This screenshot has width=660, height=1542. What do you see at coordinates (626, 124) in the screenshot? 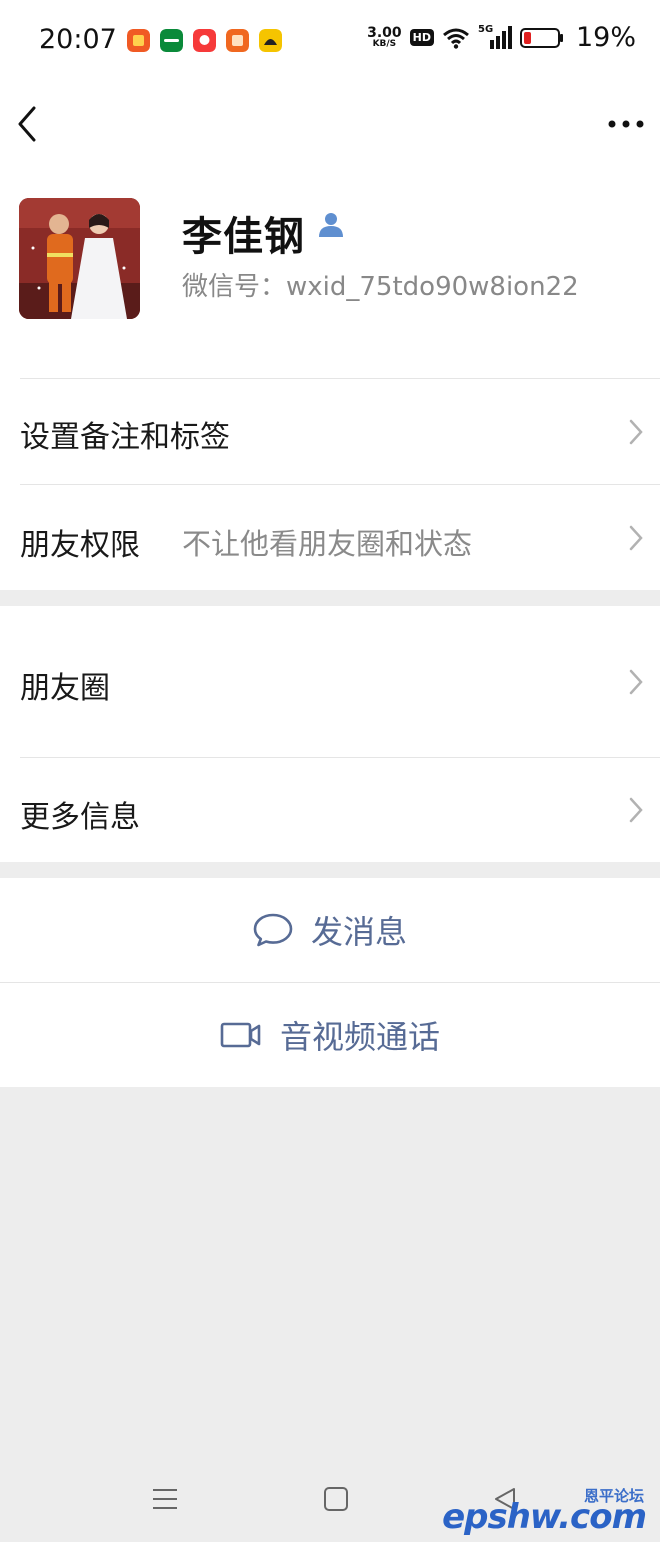
I see `more-options-icon` at bounding box center [626, 124].